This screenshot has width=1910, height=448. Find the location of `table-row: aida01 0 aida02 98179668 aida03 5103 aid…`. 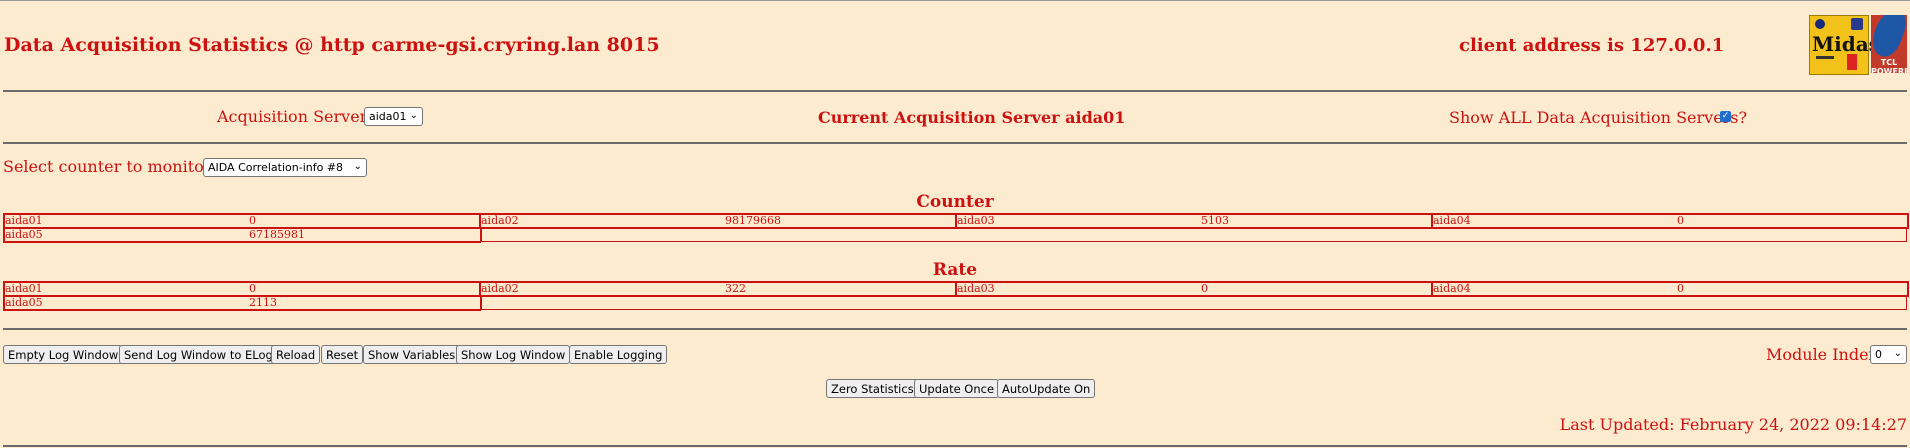

table-row: aida01 0 aida02 98179668 aida03 5103 aid… is located at coordinates (956, 221).